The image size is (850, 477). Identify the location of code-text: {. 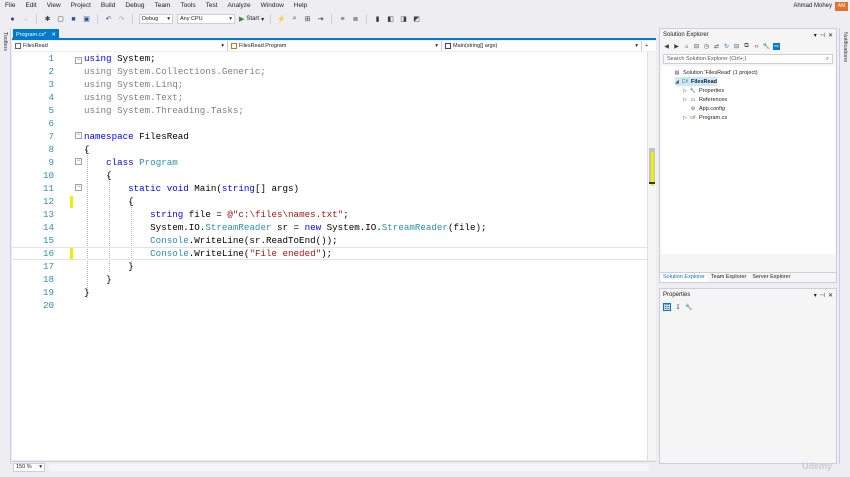
(87, 149).